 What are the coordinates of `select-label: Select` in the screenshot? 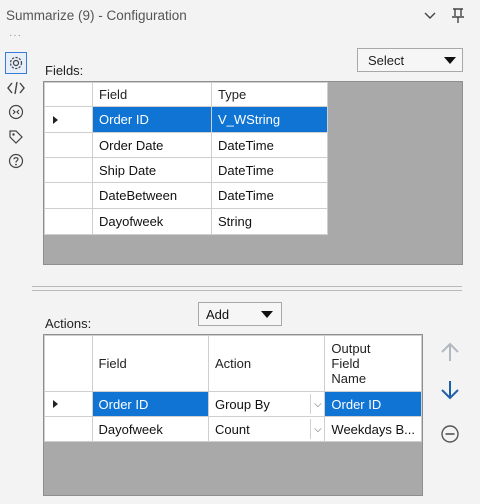 It's located at (386, 60).